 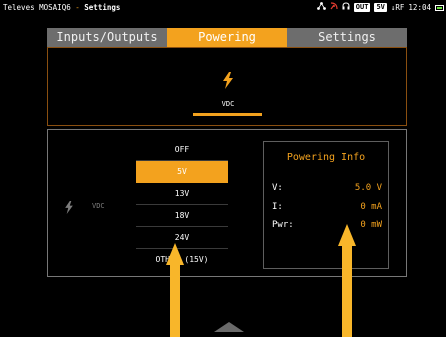 I want to click on tab-powering: Powering, so click(x=227, y=37).